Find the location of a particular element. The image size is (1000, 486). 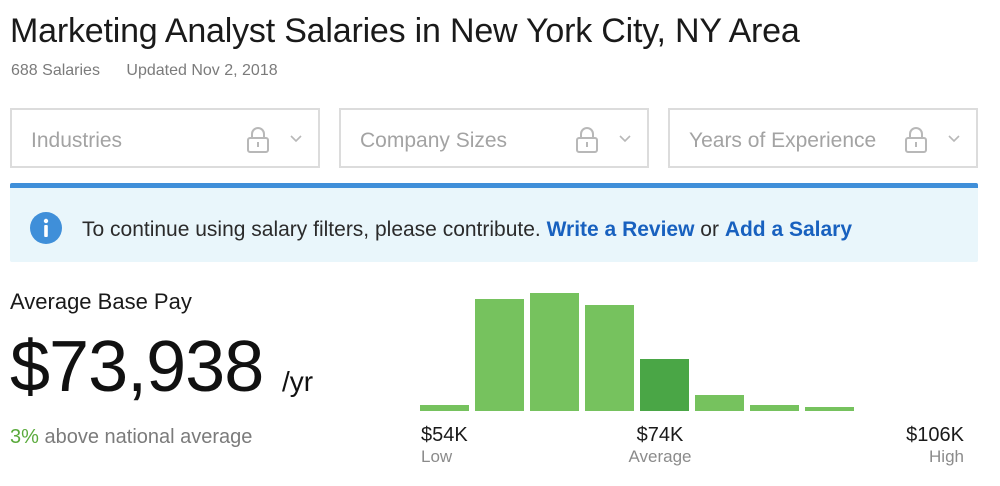

axis-average: $74K Average is located at coordinates (660, 445).